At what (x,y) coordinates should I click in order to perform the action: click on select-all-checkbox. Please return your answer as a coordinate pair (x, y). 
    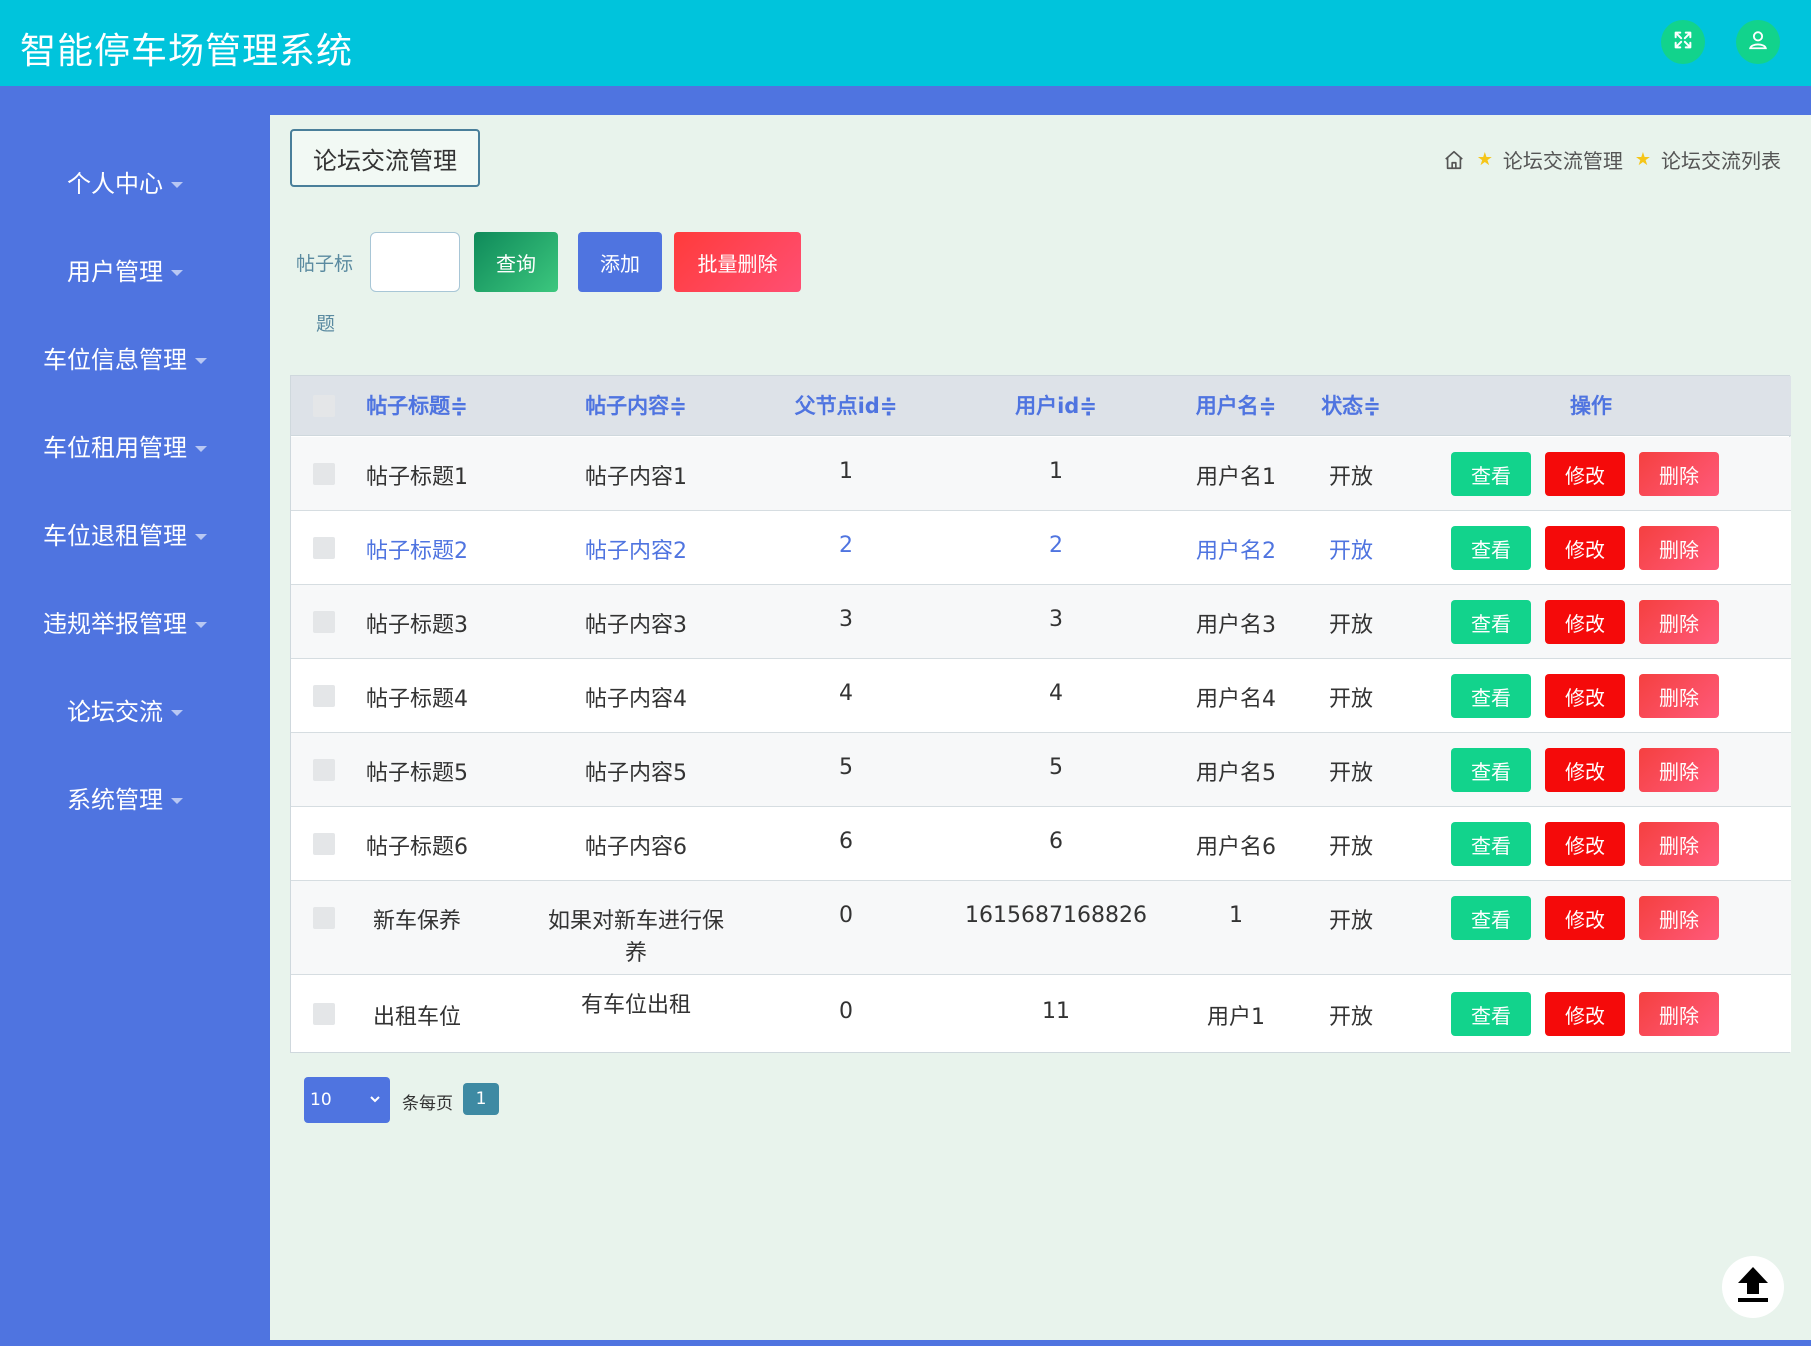
    Looking at the image, I should click on (324, 406).